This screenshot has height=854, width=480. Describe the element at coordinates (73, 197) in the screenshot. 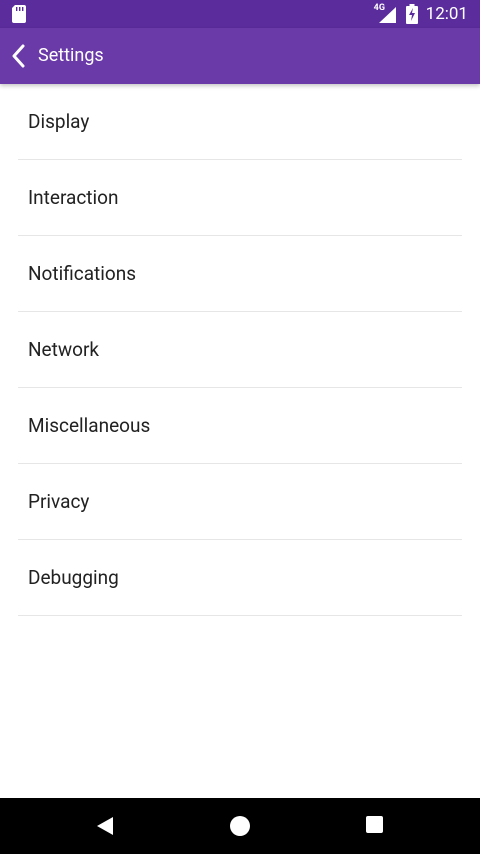

I see `settings-item-label: Interaction` at that location.